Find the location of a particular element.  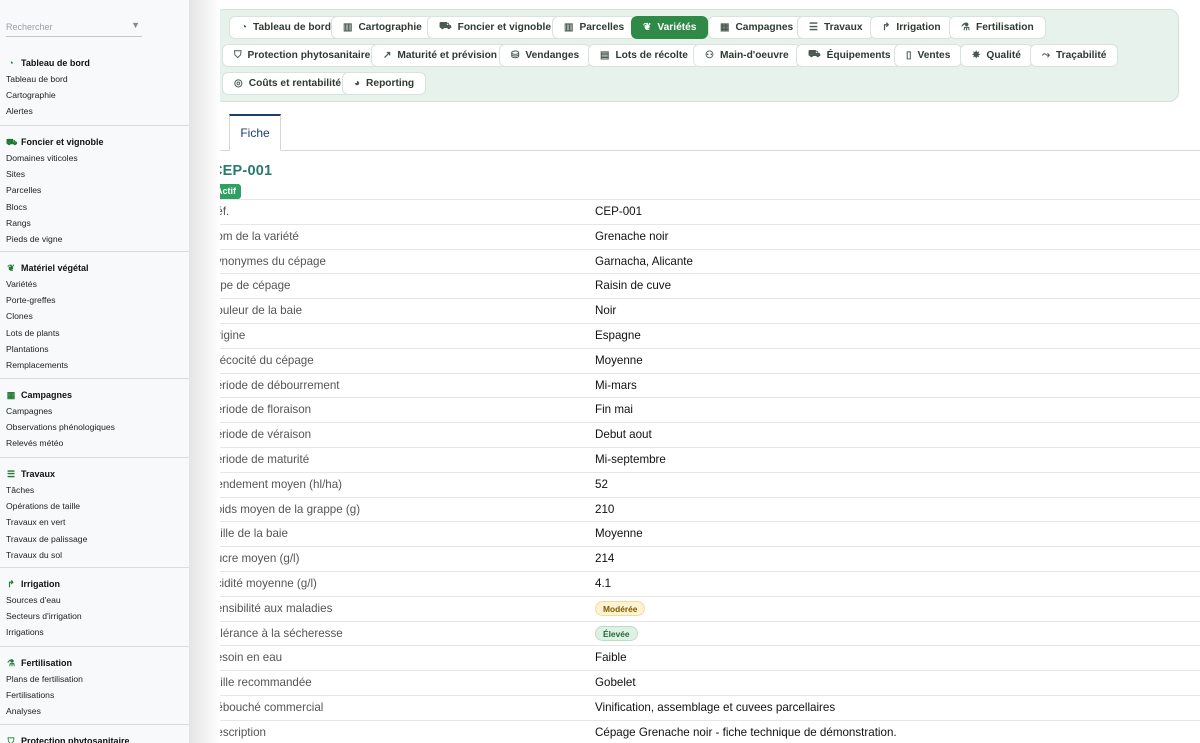

basket-icon: ⛁ is located at coordinates (515, 55).